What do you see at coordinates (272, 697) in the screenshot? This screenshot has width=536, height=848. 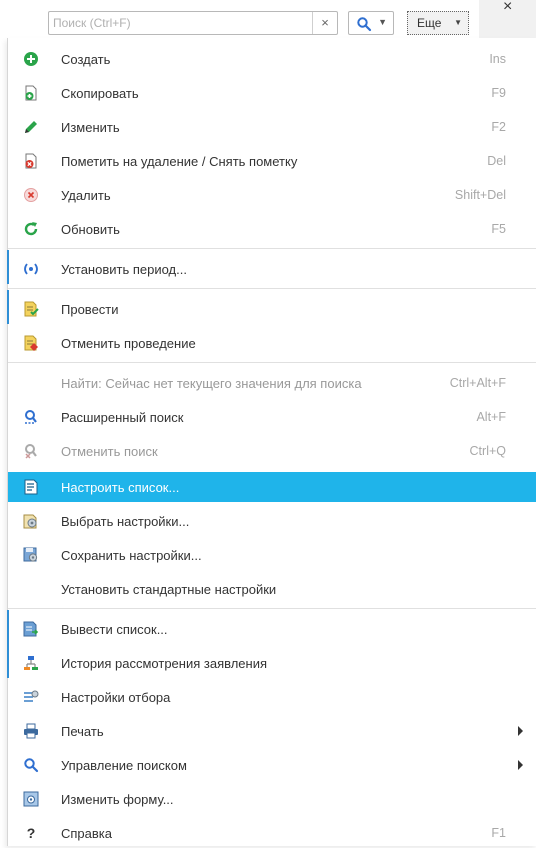 I see `menu-item-filter-settings: Настройки отбора` at bounding box center [272, 697].